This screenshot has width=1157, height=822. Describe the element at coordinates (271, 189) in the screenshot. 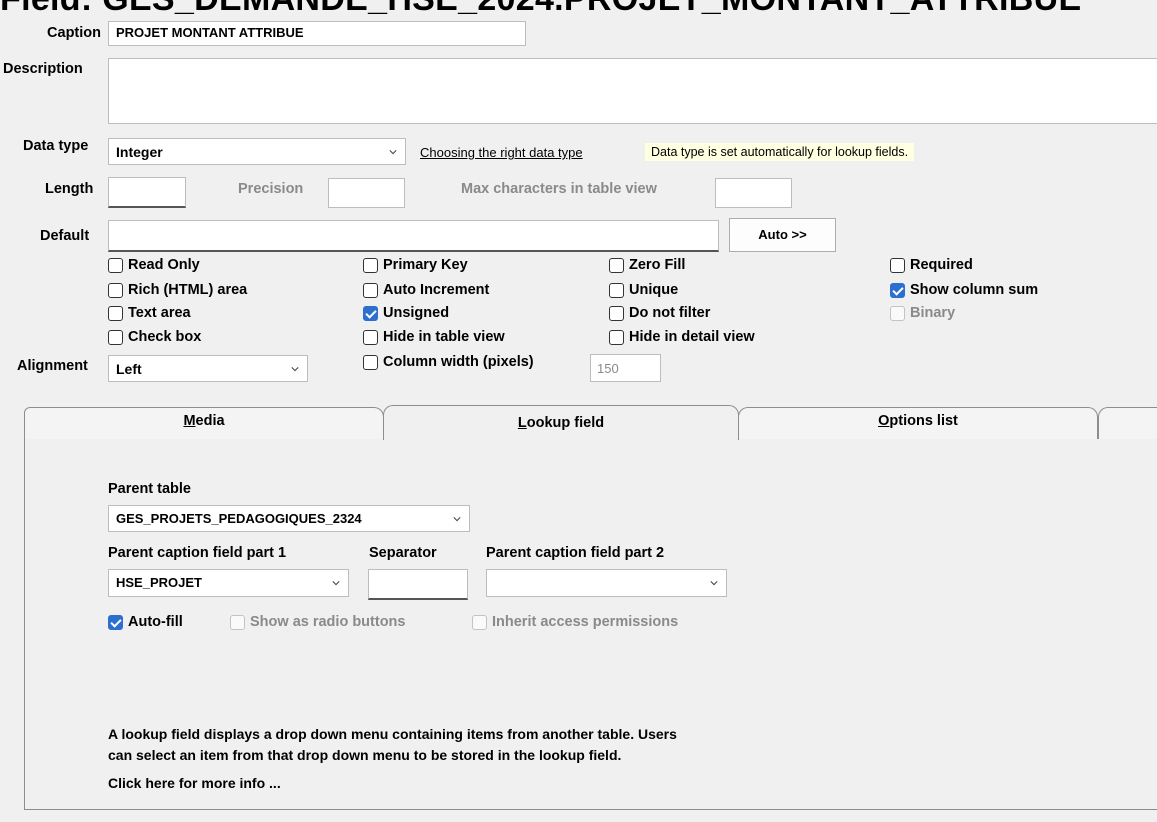

I see `precision-label: Precision` at that location.